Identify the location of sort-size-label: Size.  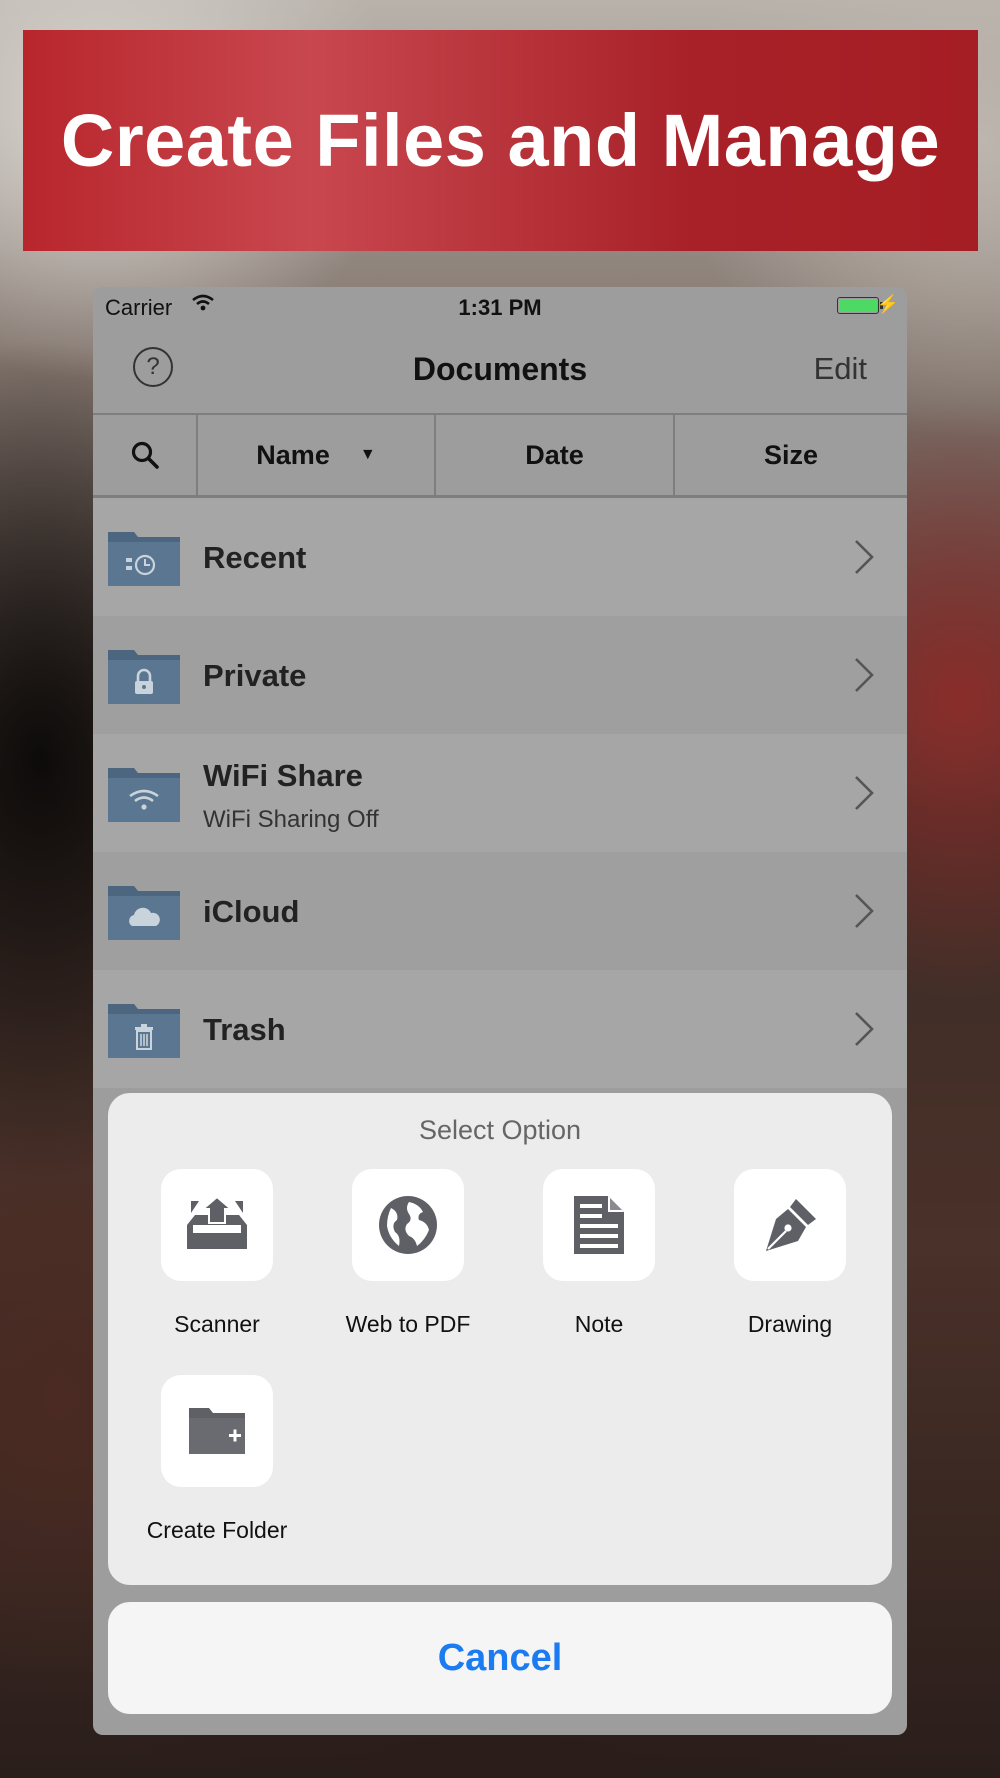
(791, 454).